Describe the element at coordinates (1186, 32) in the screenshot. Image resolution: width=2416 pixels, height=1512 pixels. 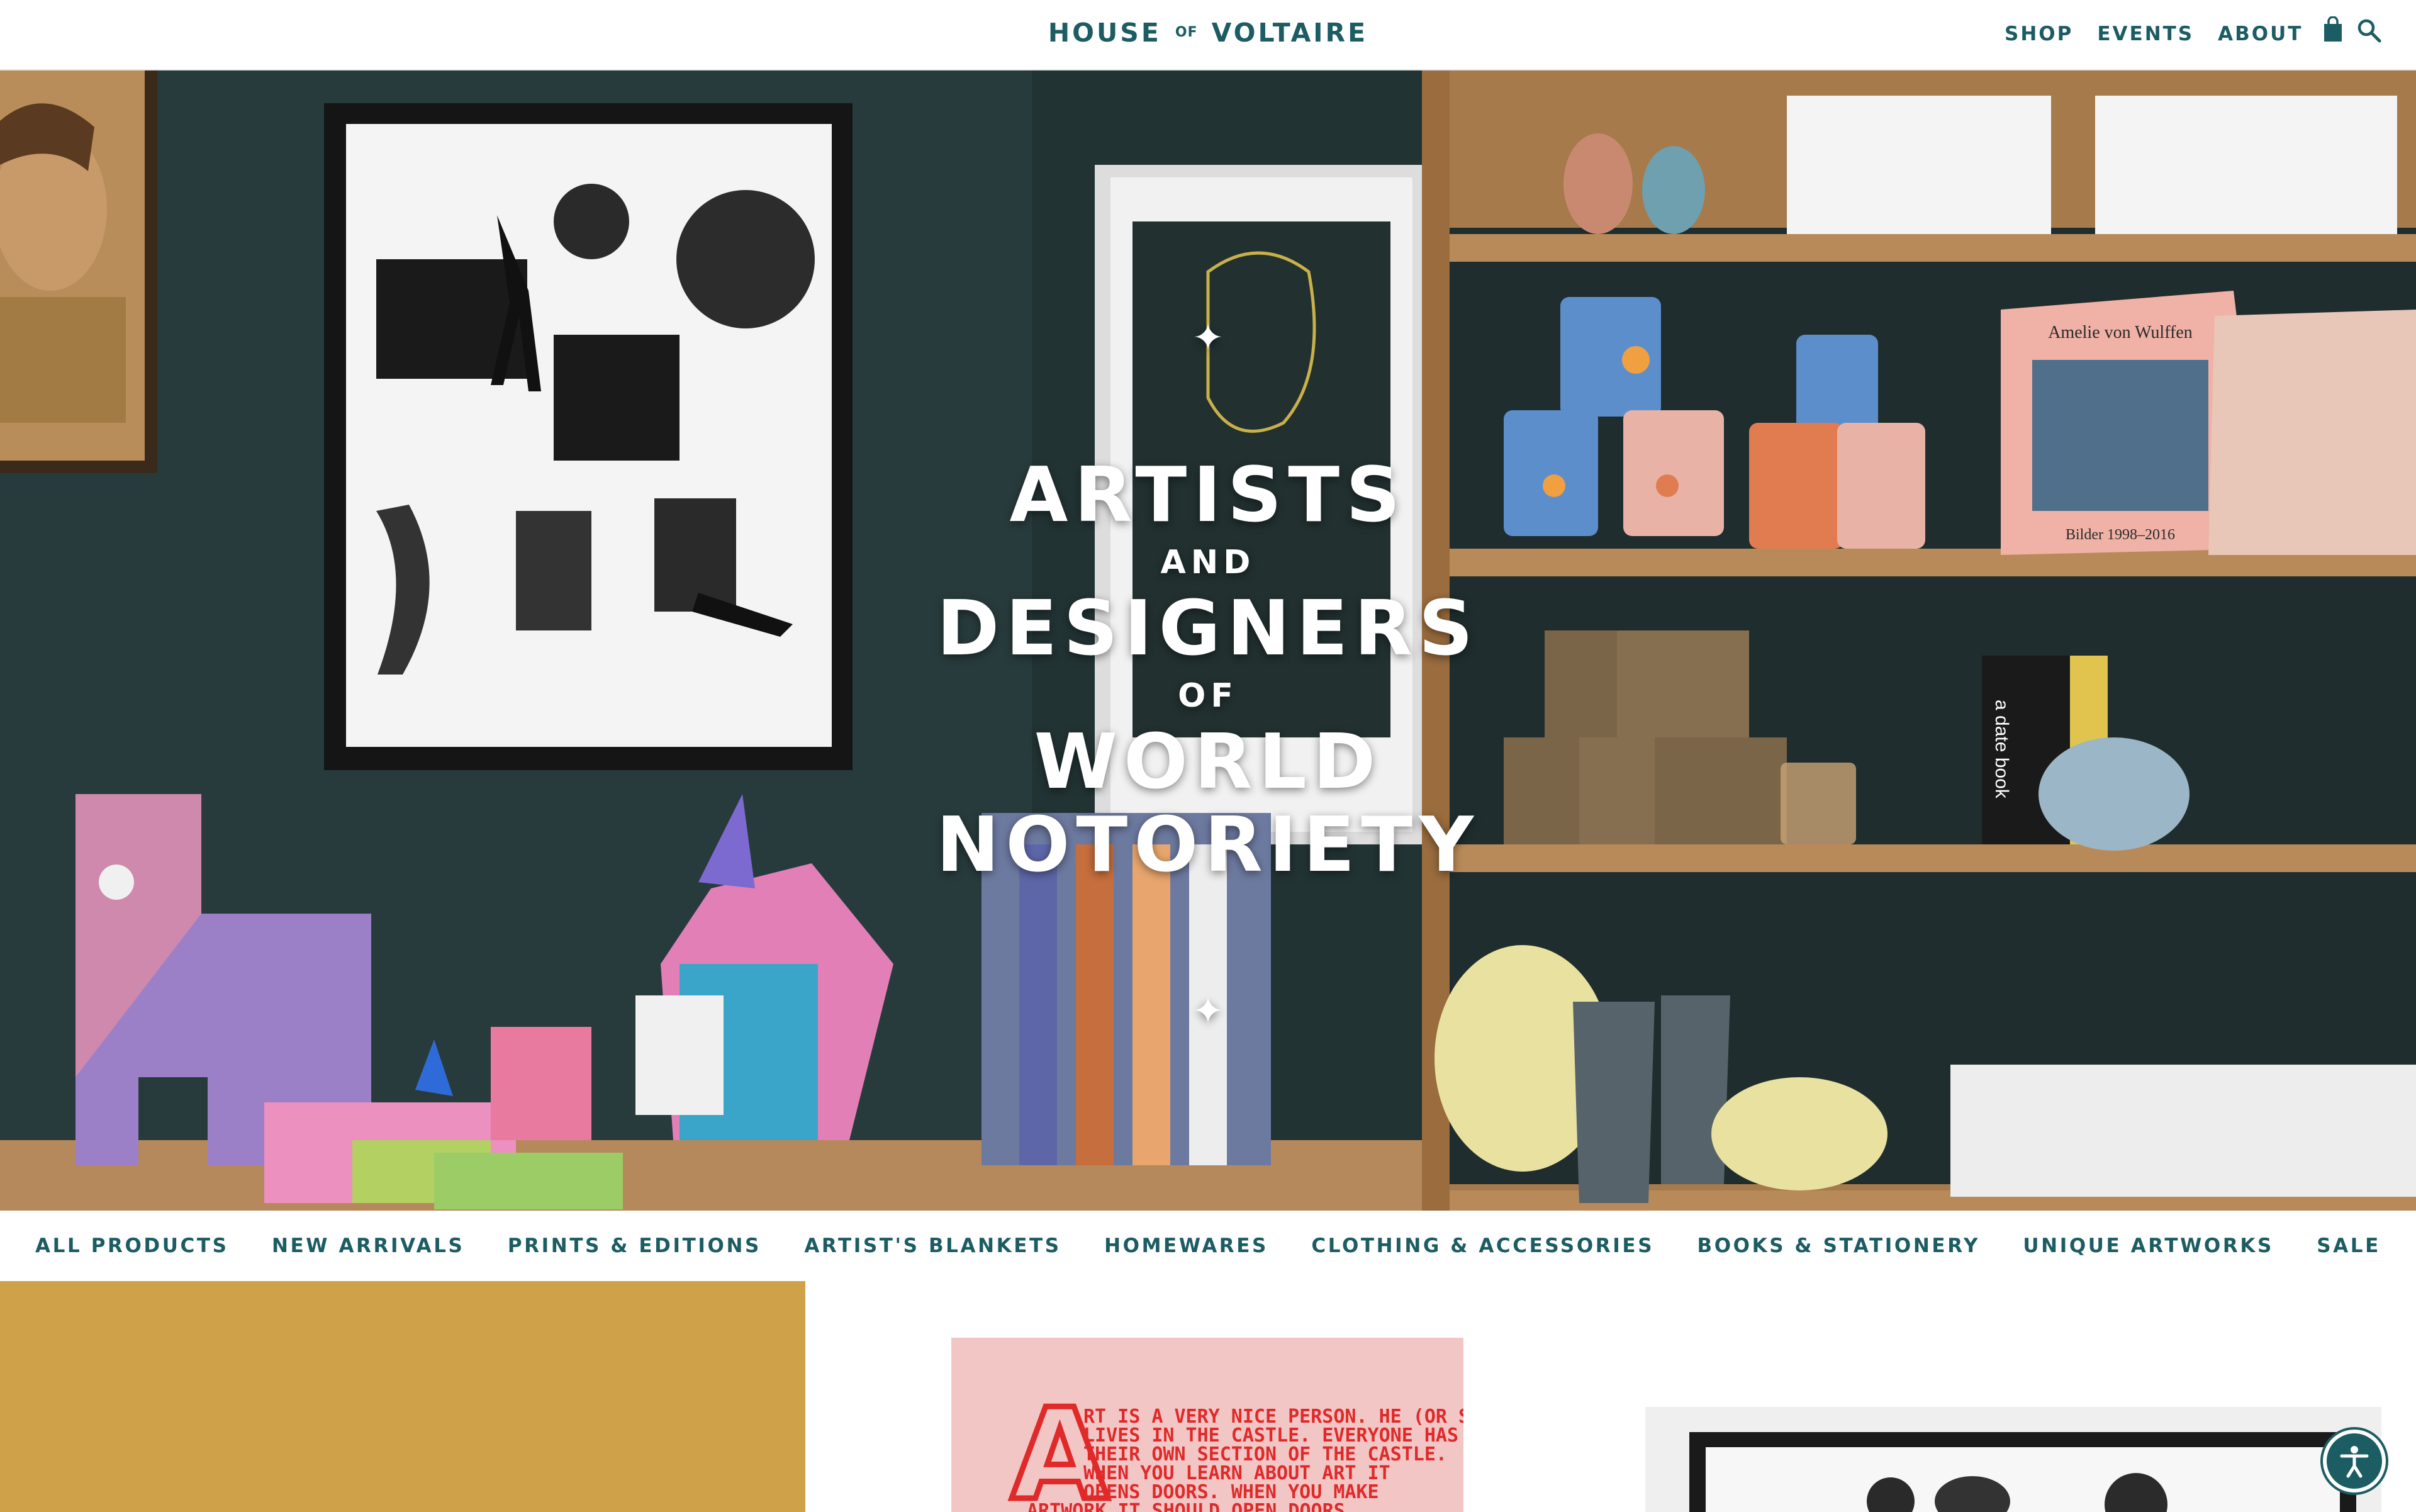
I see `logo-of: OF` at that location.